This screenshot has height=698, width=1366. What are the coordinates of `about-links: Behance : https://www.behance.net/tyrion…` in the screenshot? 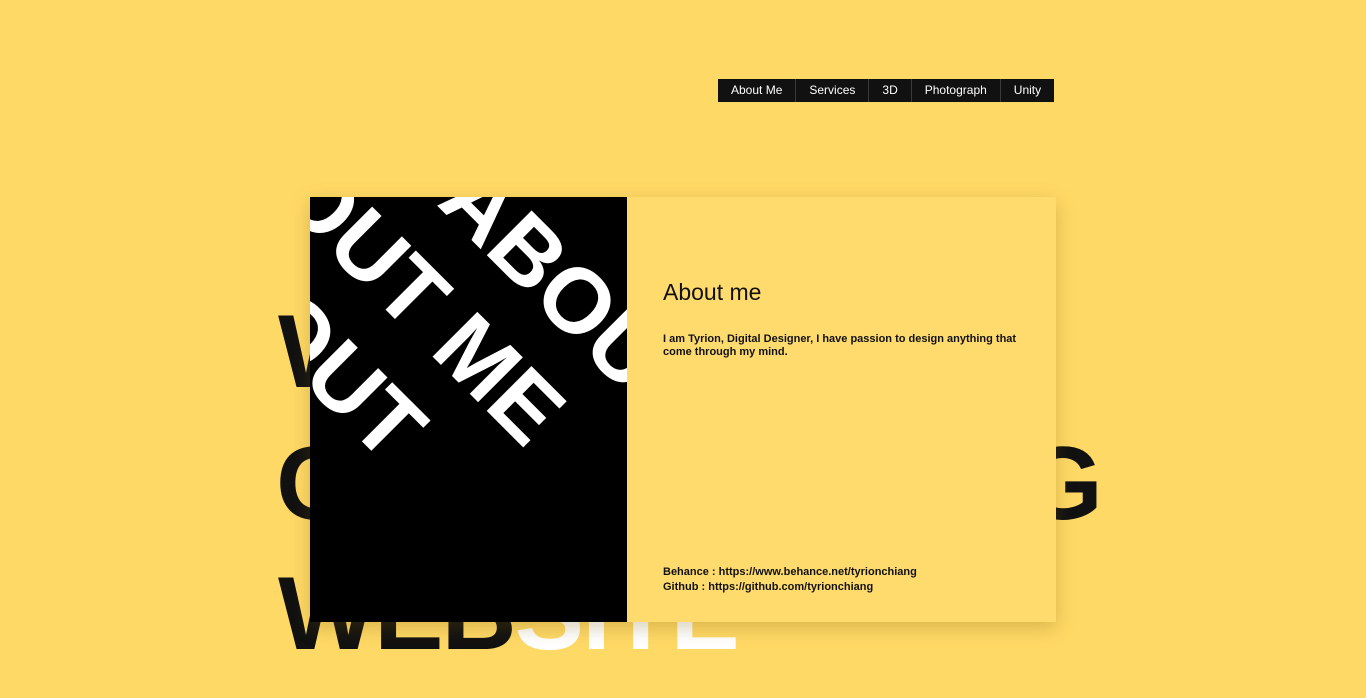 It's located at (790, 580).